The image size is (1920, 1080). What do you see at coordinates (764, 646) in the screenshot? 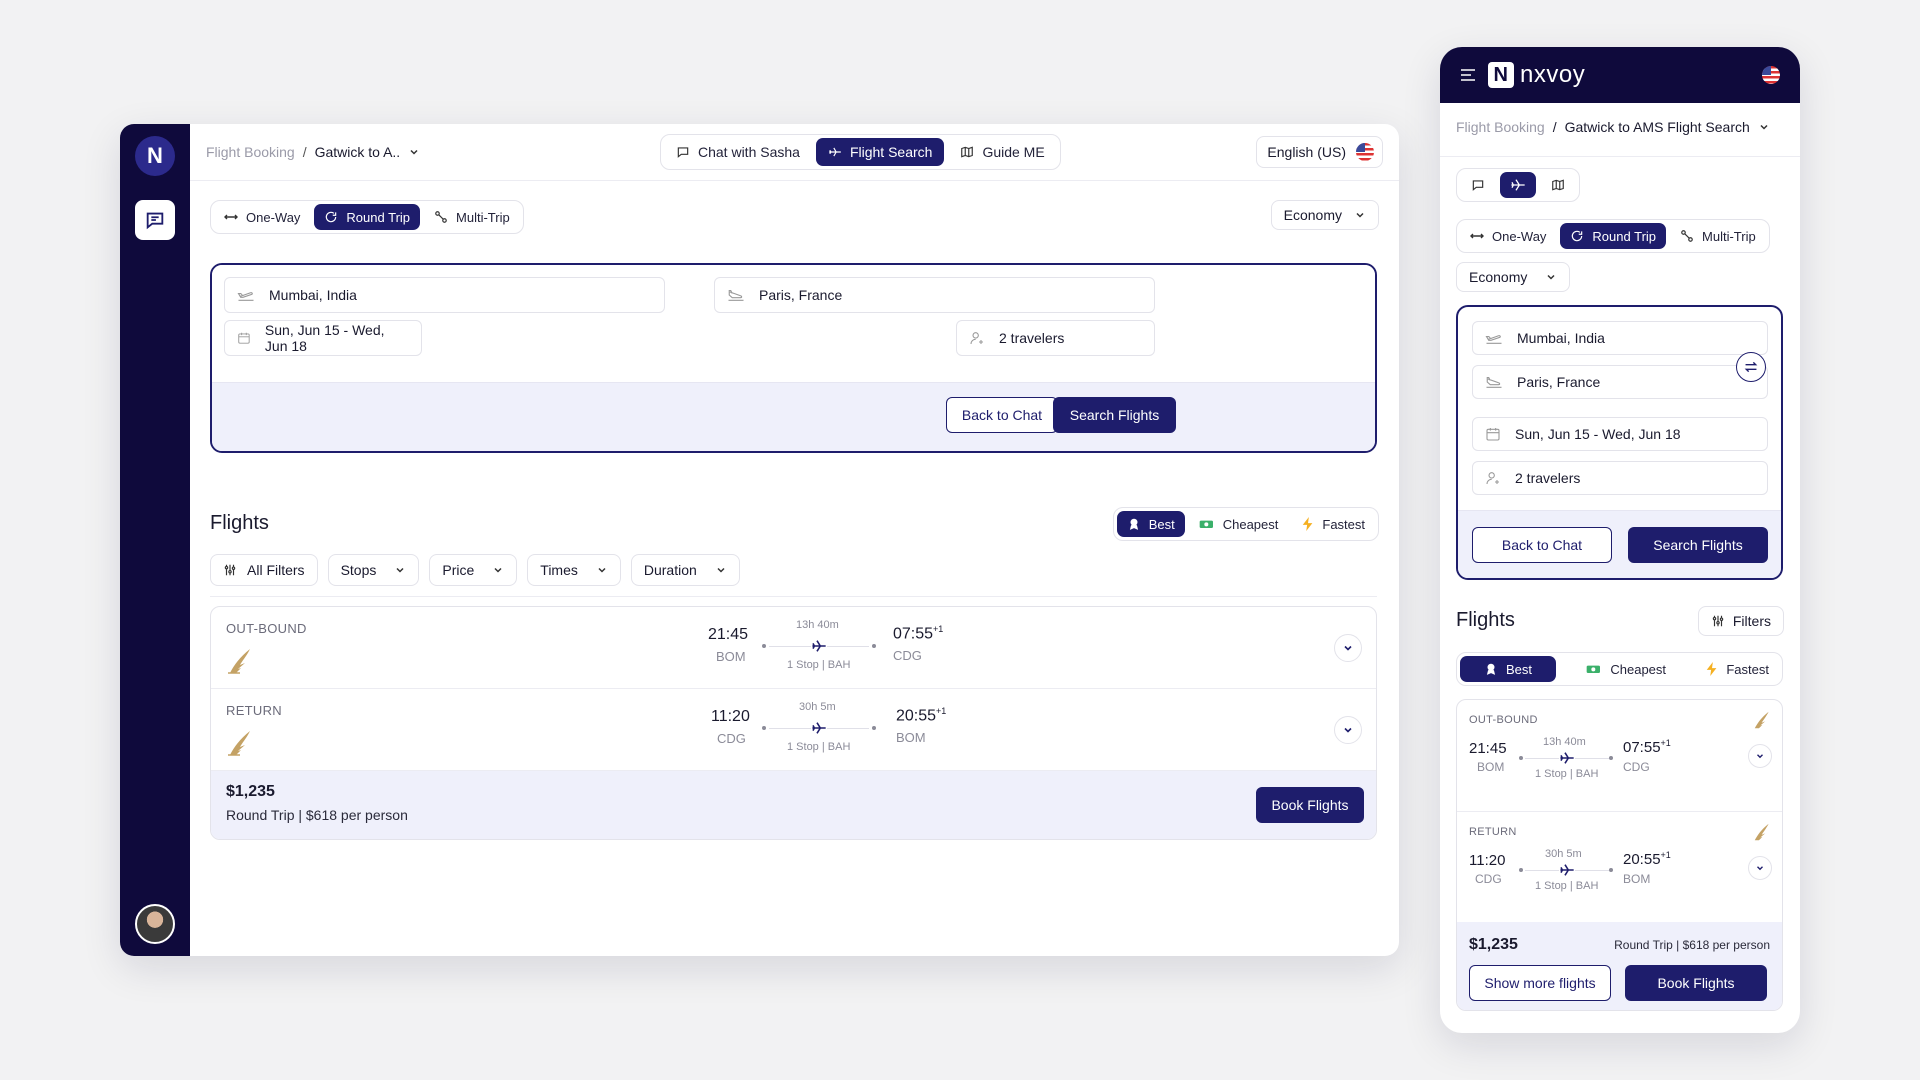
I see `route-dot` at bounding box center [764, 646].